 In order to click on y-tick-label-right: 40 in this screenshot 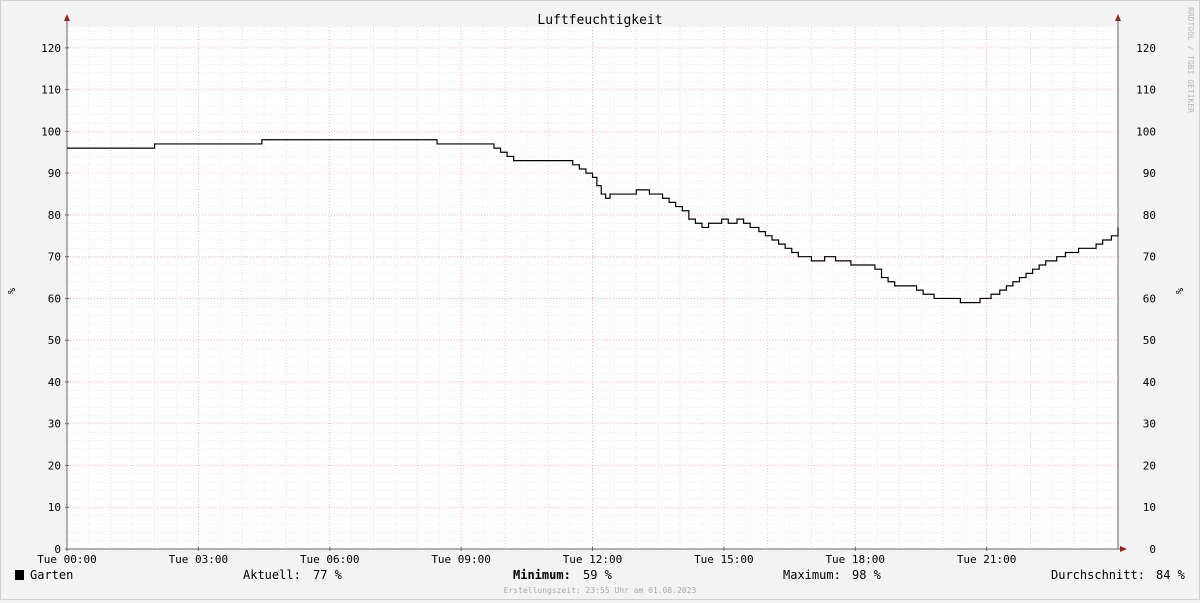, I will do `click(1149, 382)`.